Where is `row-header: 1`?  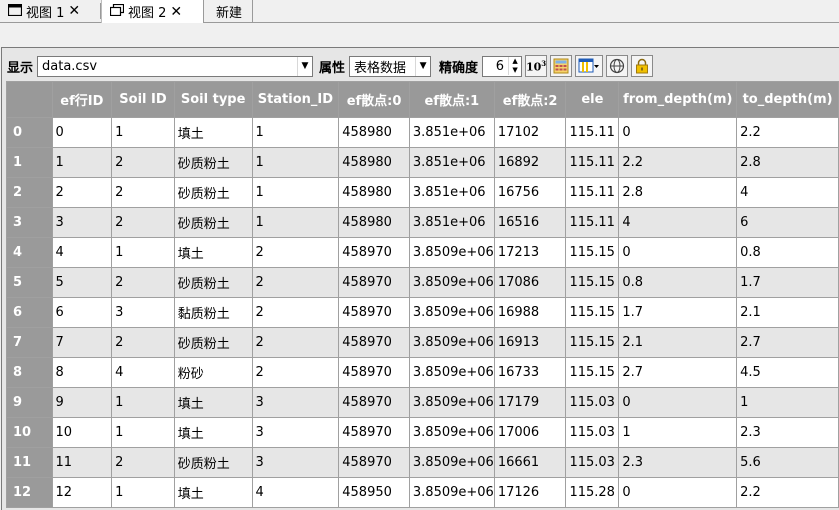
row-header: 1 is located at coordinates (29, 162).